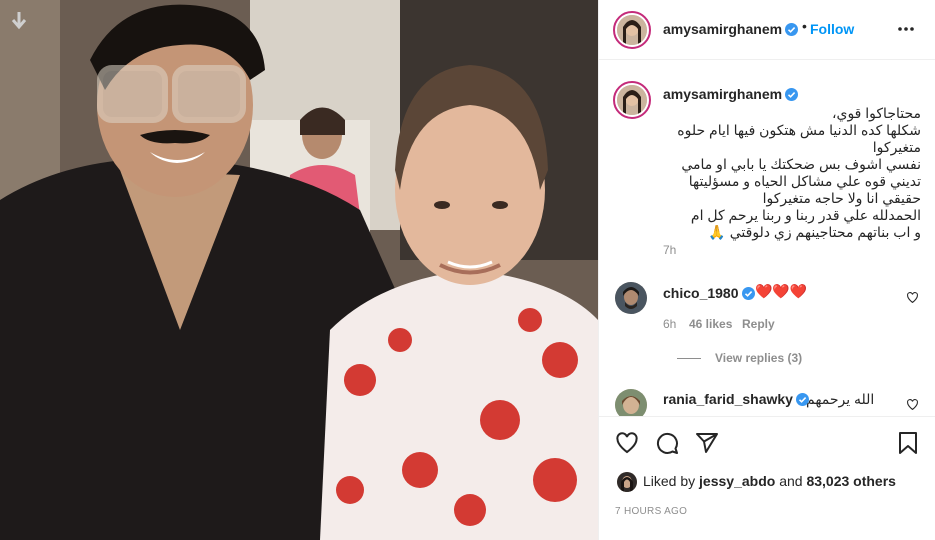 The height and width of the screenshot is (540, 935). I want to click on follow-button: Follow, so click(832, 29).